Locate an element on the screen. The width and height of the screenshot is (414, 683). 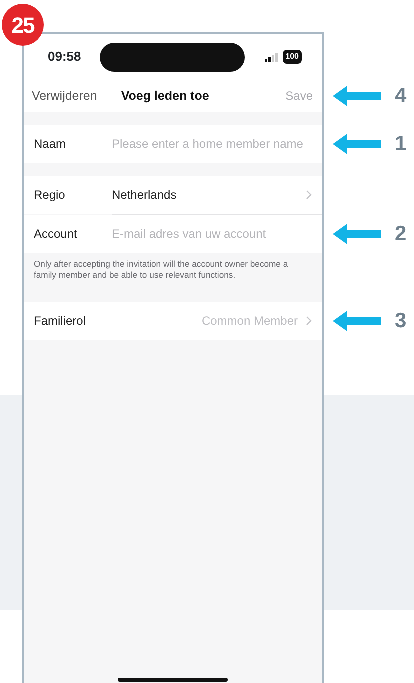
text-input: E-mail adres van uw account is located at coordinates (217, 234).